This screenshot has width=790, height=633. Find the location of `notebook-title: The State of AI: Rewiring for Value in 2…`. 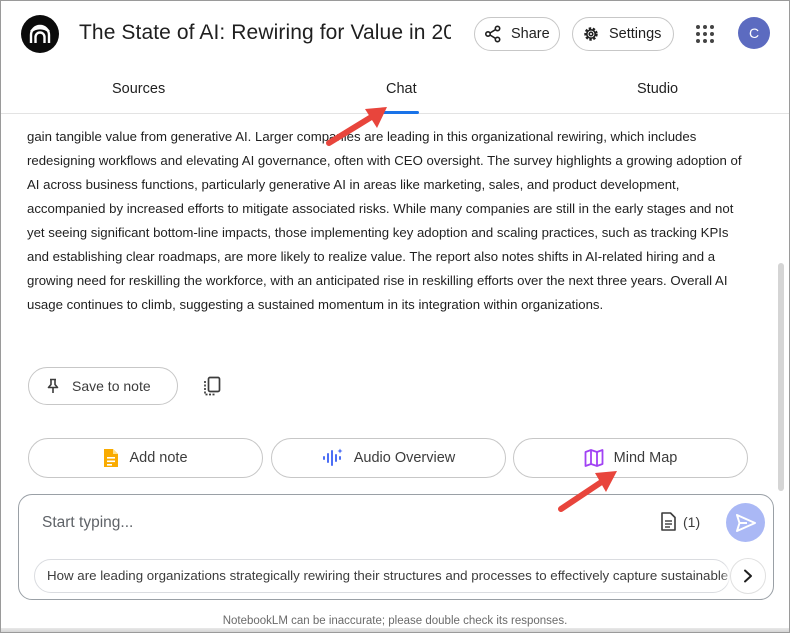

notebook-title: The State of AI: Rewiring for Value in 2… is located at coordinates (265, 33).